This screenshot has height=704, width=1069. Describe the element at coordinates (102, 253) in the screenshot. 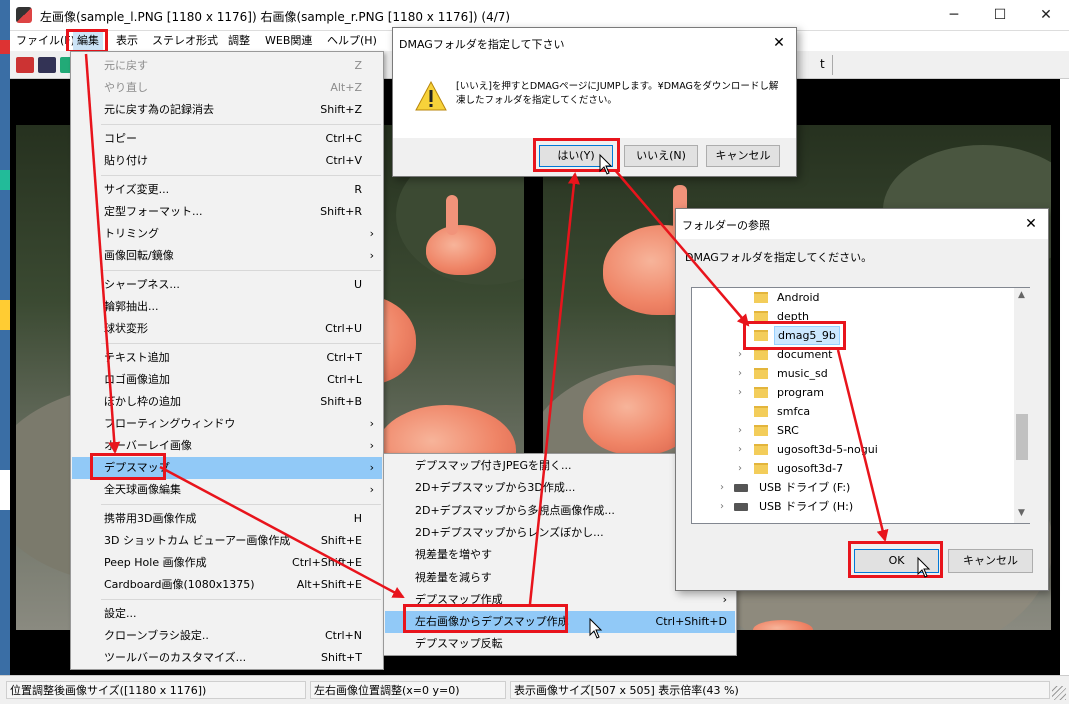

I see `arrow-edit-to-depthmap` at that location.